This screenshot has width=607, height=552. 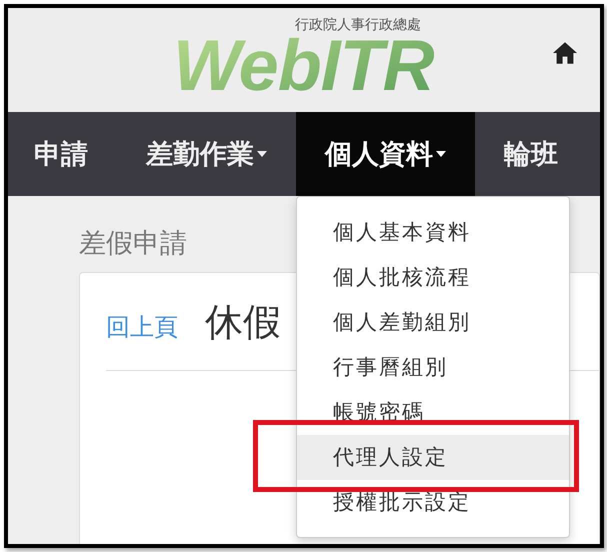 What do you see at coordinates (243, 322) in the screenshot?
I see `page-heading: 休假` at bounding box center [243, 322].